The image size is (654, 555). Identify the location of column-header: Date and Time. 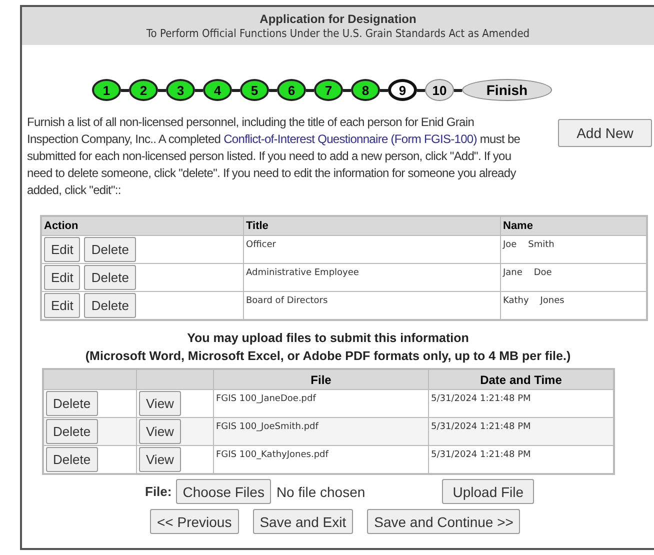
(521, 379).